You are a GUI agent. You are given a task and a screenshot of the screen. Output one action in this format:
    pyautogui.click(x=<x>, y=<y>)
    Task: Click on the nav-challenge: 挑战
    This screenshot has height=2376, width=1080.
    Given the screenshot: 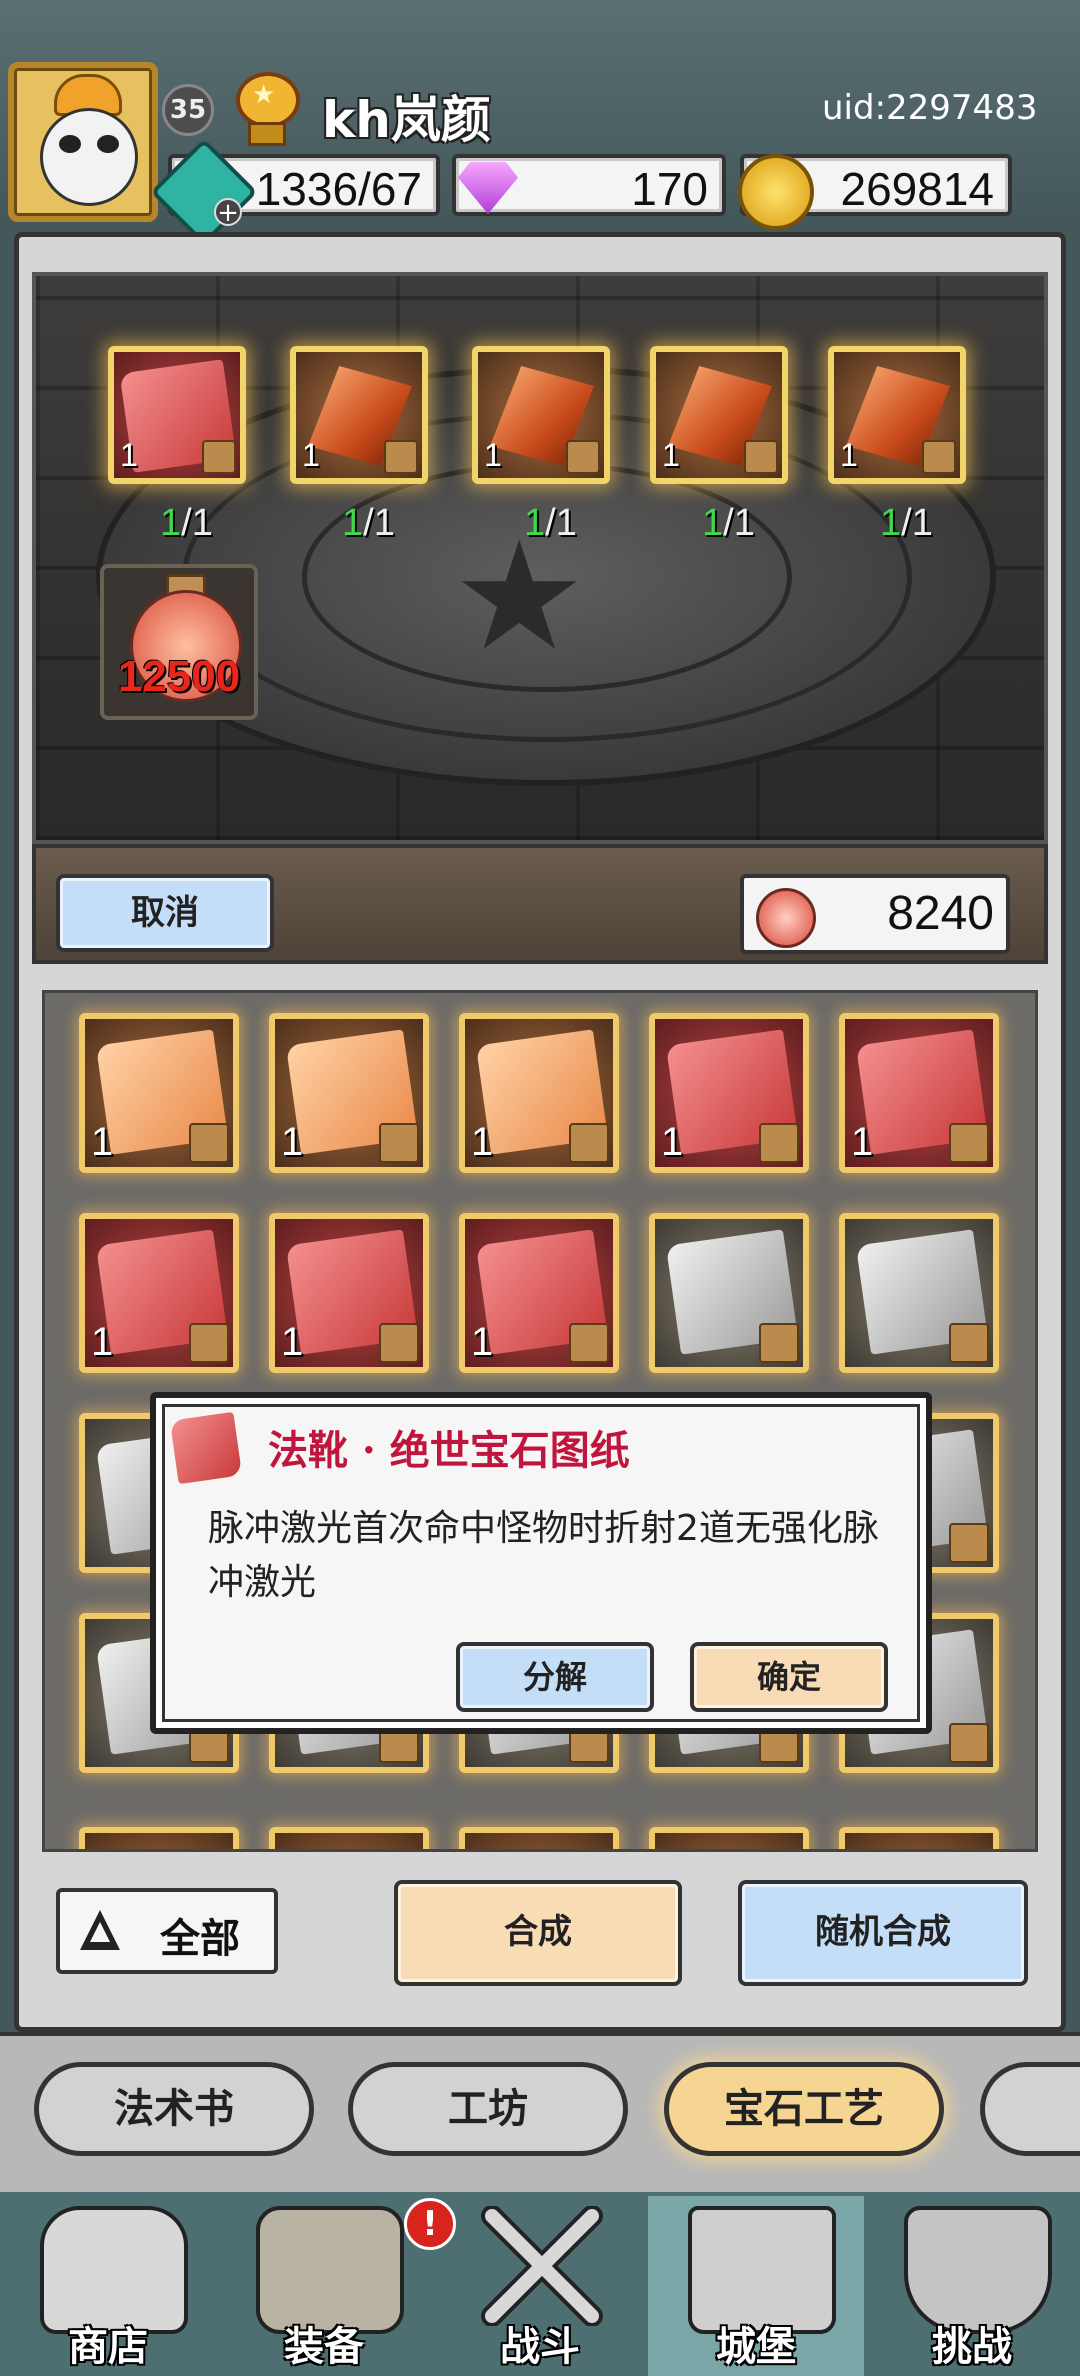 What is the action you would take?
    pyautogui.click(x=972, y=2286)
    